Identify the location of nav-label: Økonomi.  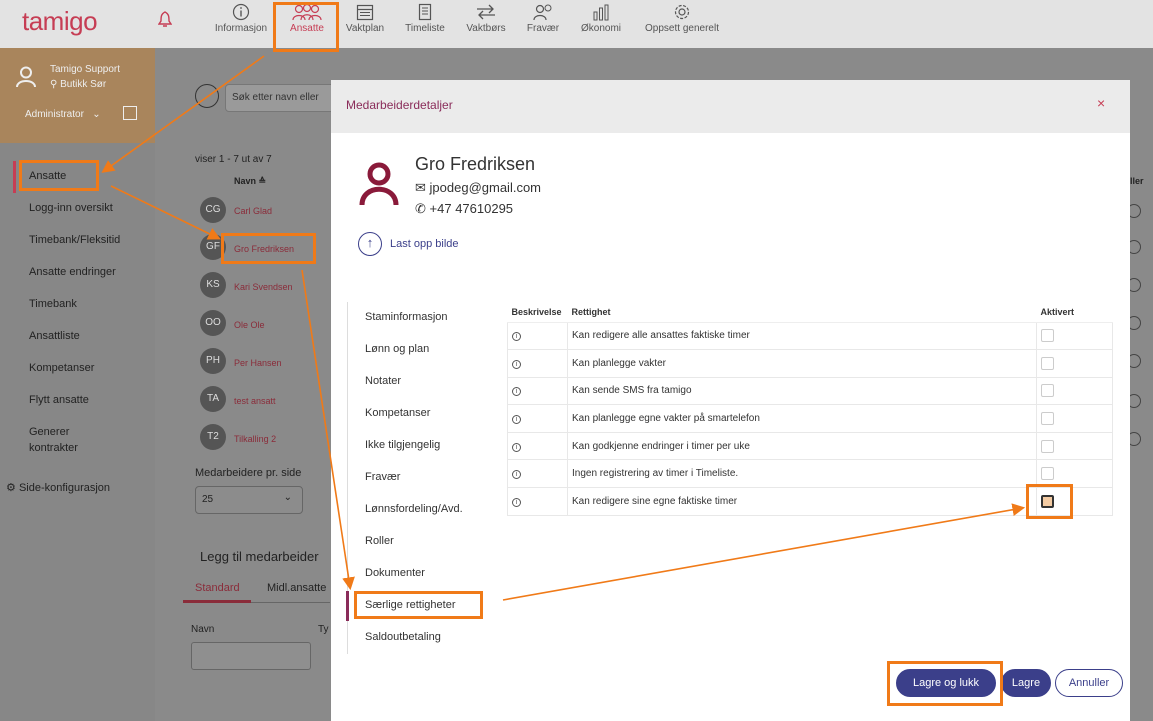
(600, 28).